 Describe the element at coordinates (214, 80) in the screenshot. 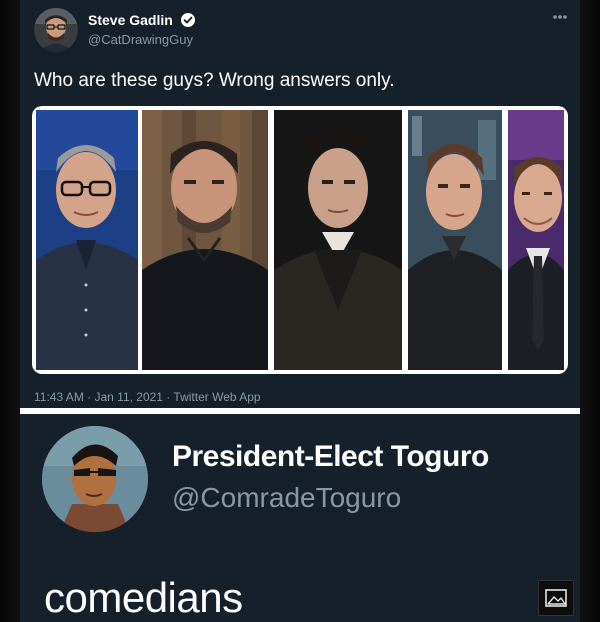

I see `tweet-text: Who are these guys? Wrong answers only.` at that location.